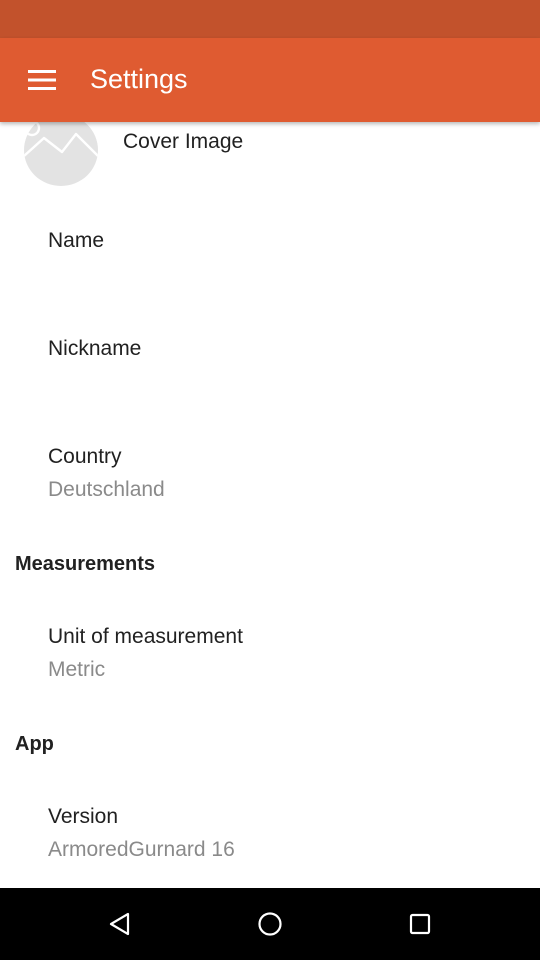  I want to click on hamburger-menu-icon, so click(42, 80).